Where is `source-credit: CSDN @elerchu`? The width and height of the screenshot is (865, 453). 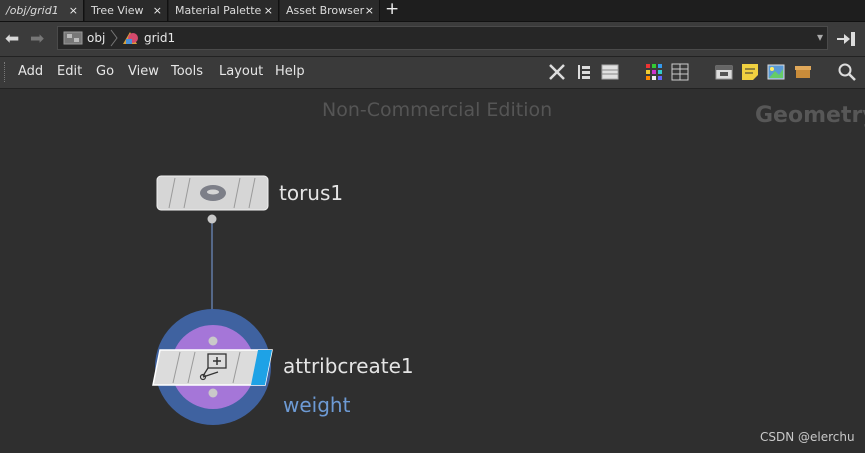 source-credit: CSDN @elerchu is located at coordinates (807, 437).